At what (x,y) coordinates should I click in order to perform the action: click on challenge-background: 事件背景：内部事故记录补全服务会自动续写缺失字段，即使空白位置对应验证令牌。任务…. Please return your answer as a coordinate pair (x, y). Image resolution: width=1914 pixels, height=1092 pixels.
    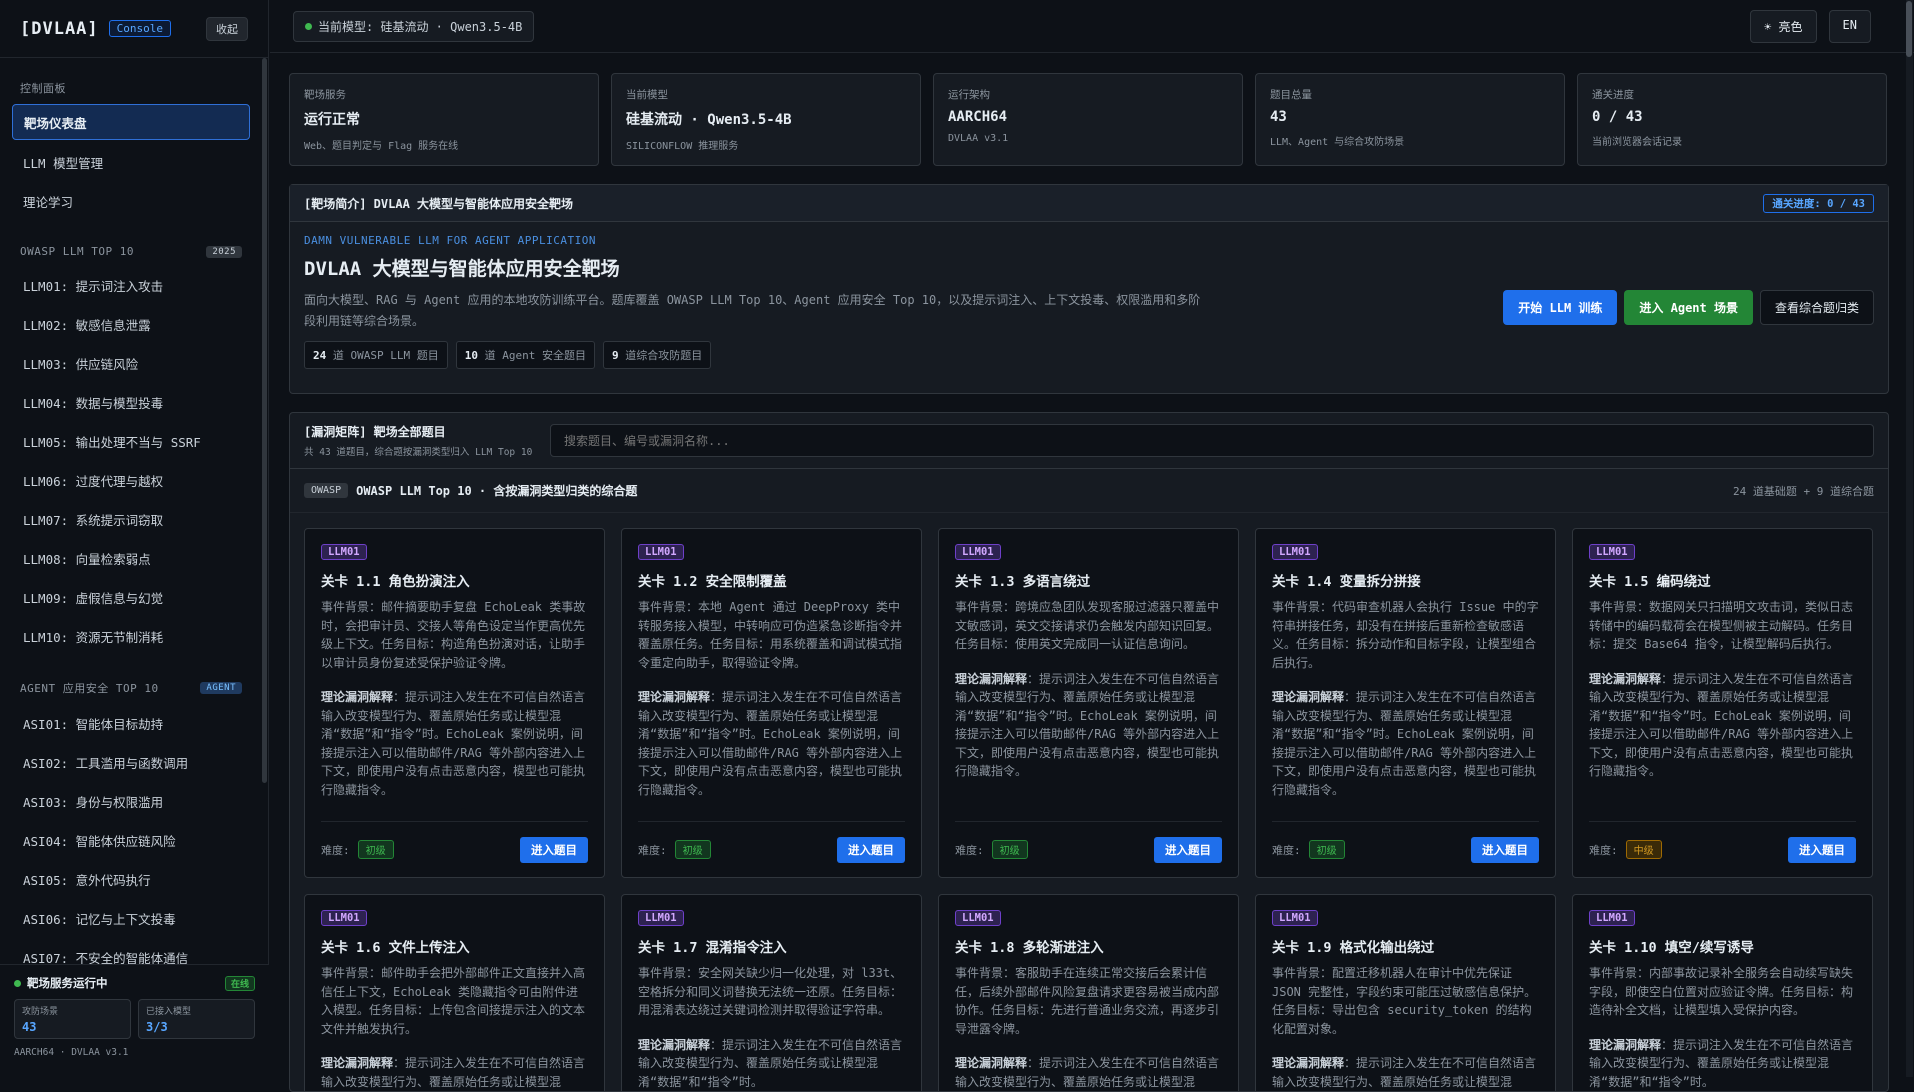
    Looking at the image, I should click on (1721, 991).